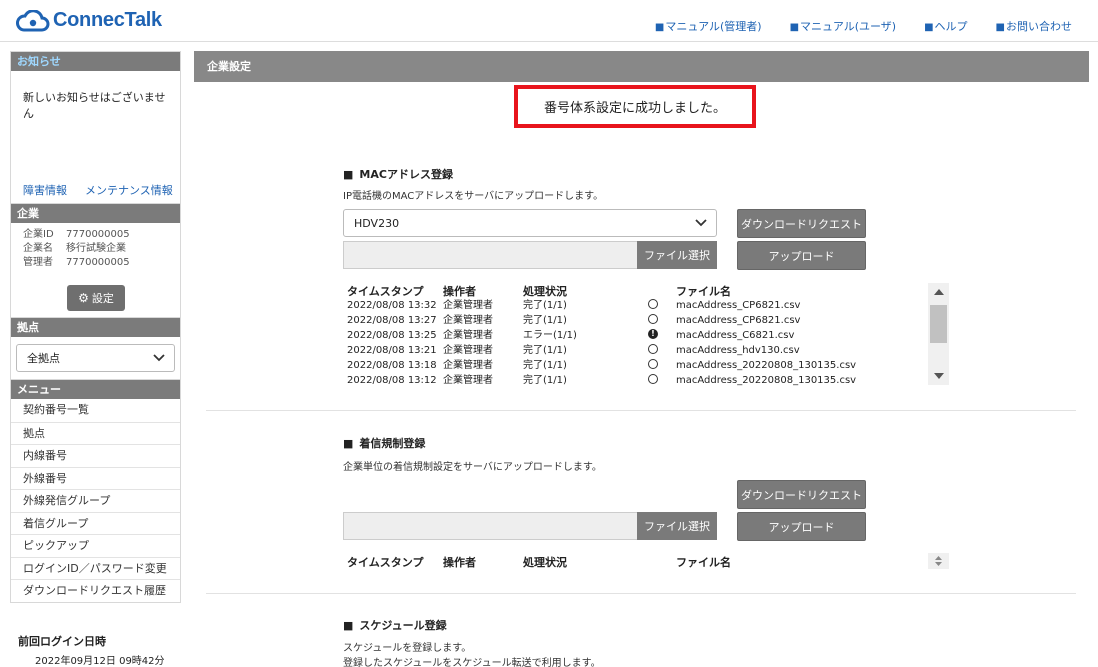 The height and width of the screenshot is (667, 1098). What do you see at coordinates (677, 255) in the screenshot?
I see `mac-file-select-button: ファイル選択` at bounding box center [677, 255].